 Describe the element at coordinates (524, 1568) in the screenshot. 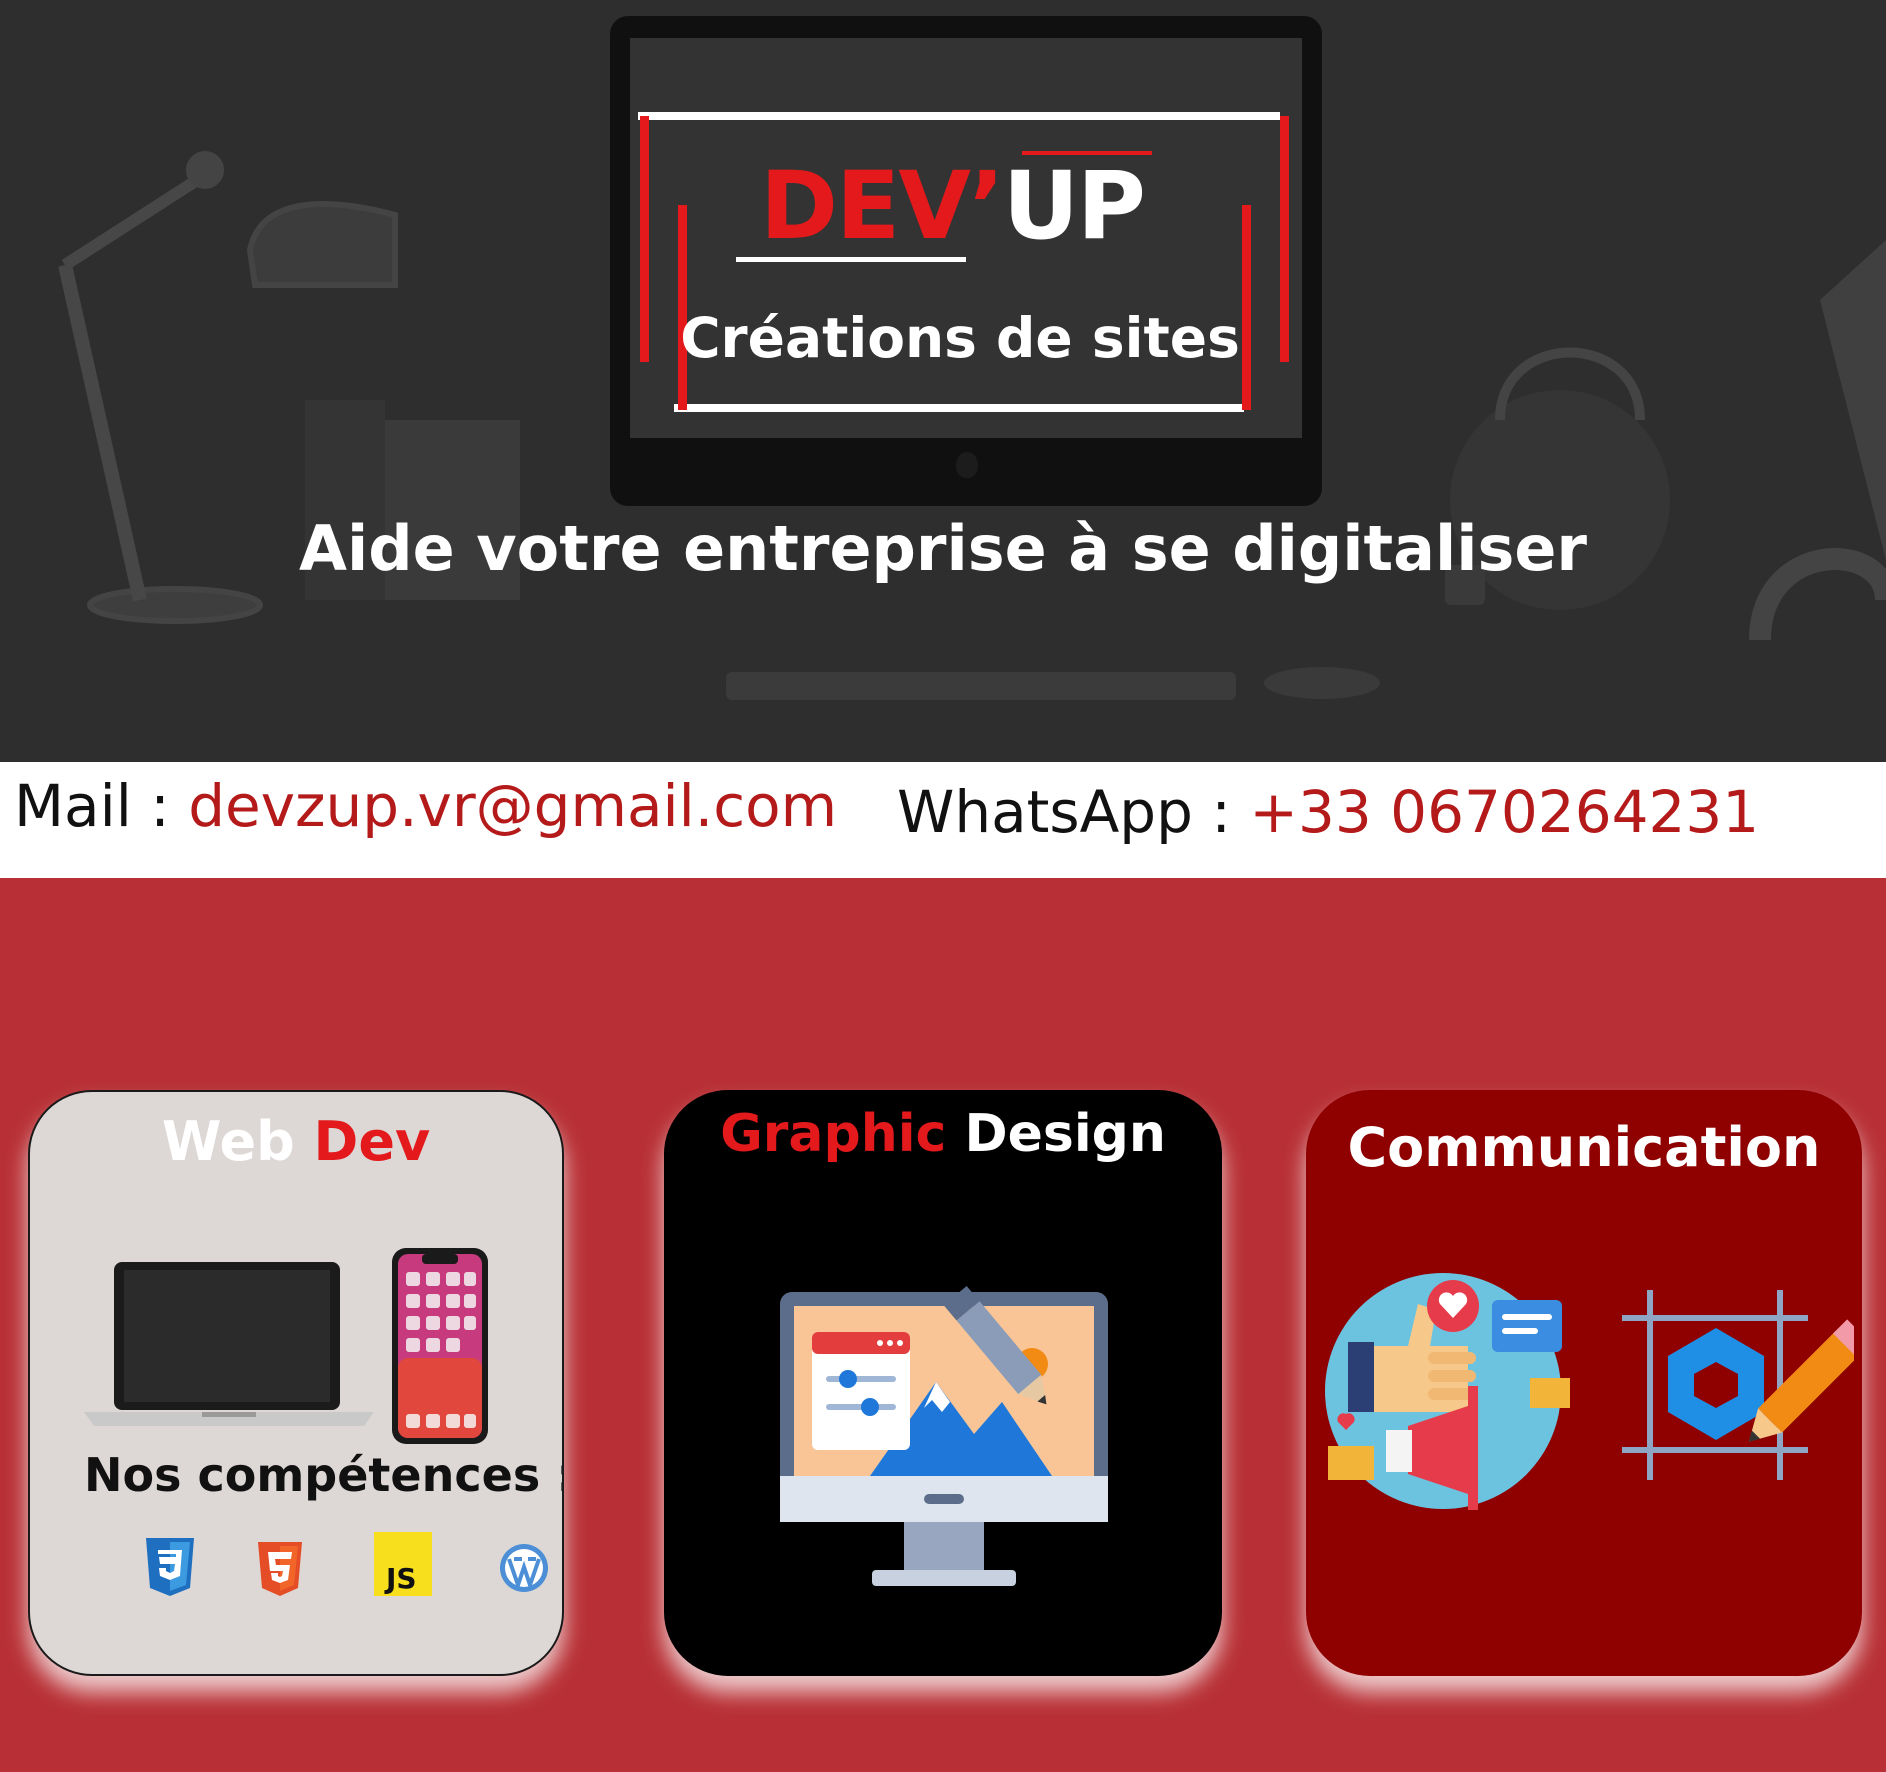

I see `wordpress-icon` at that location.